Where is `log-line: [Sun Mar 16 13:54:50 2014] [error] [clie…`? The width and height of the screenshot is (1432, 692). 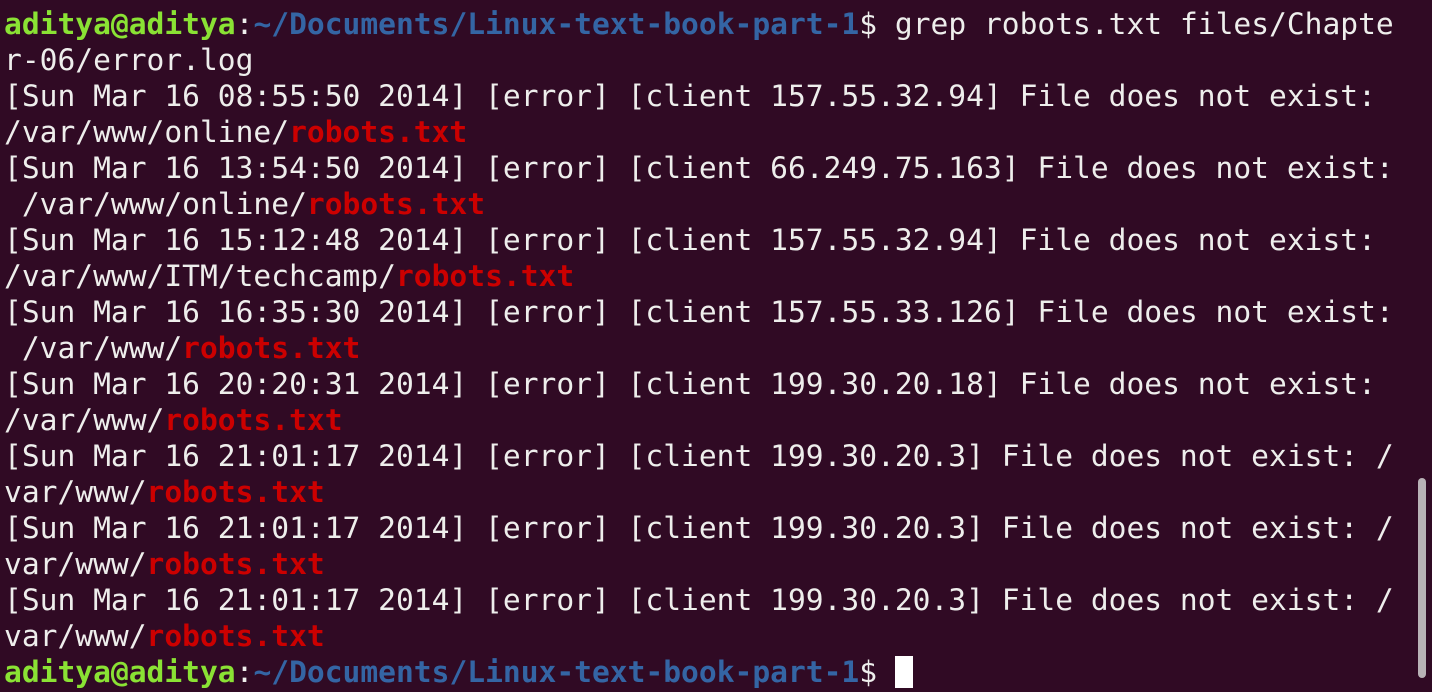
log-line: [Sun Mar 16 13:54:50 2014] [error] [clie… is located at coordinates (708, 168).